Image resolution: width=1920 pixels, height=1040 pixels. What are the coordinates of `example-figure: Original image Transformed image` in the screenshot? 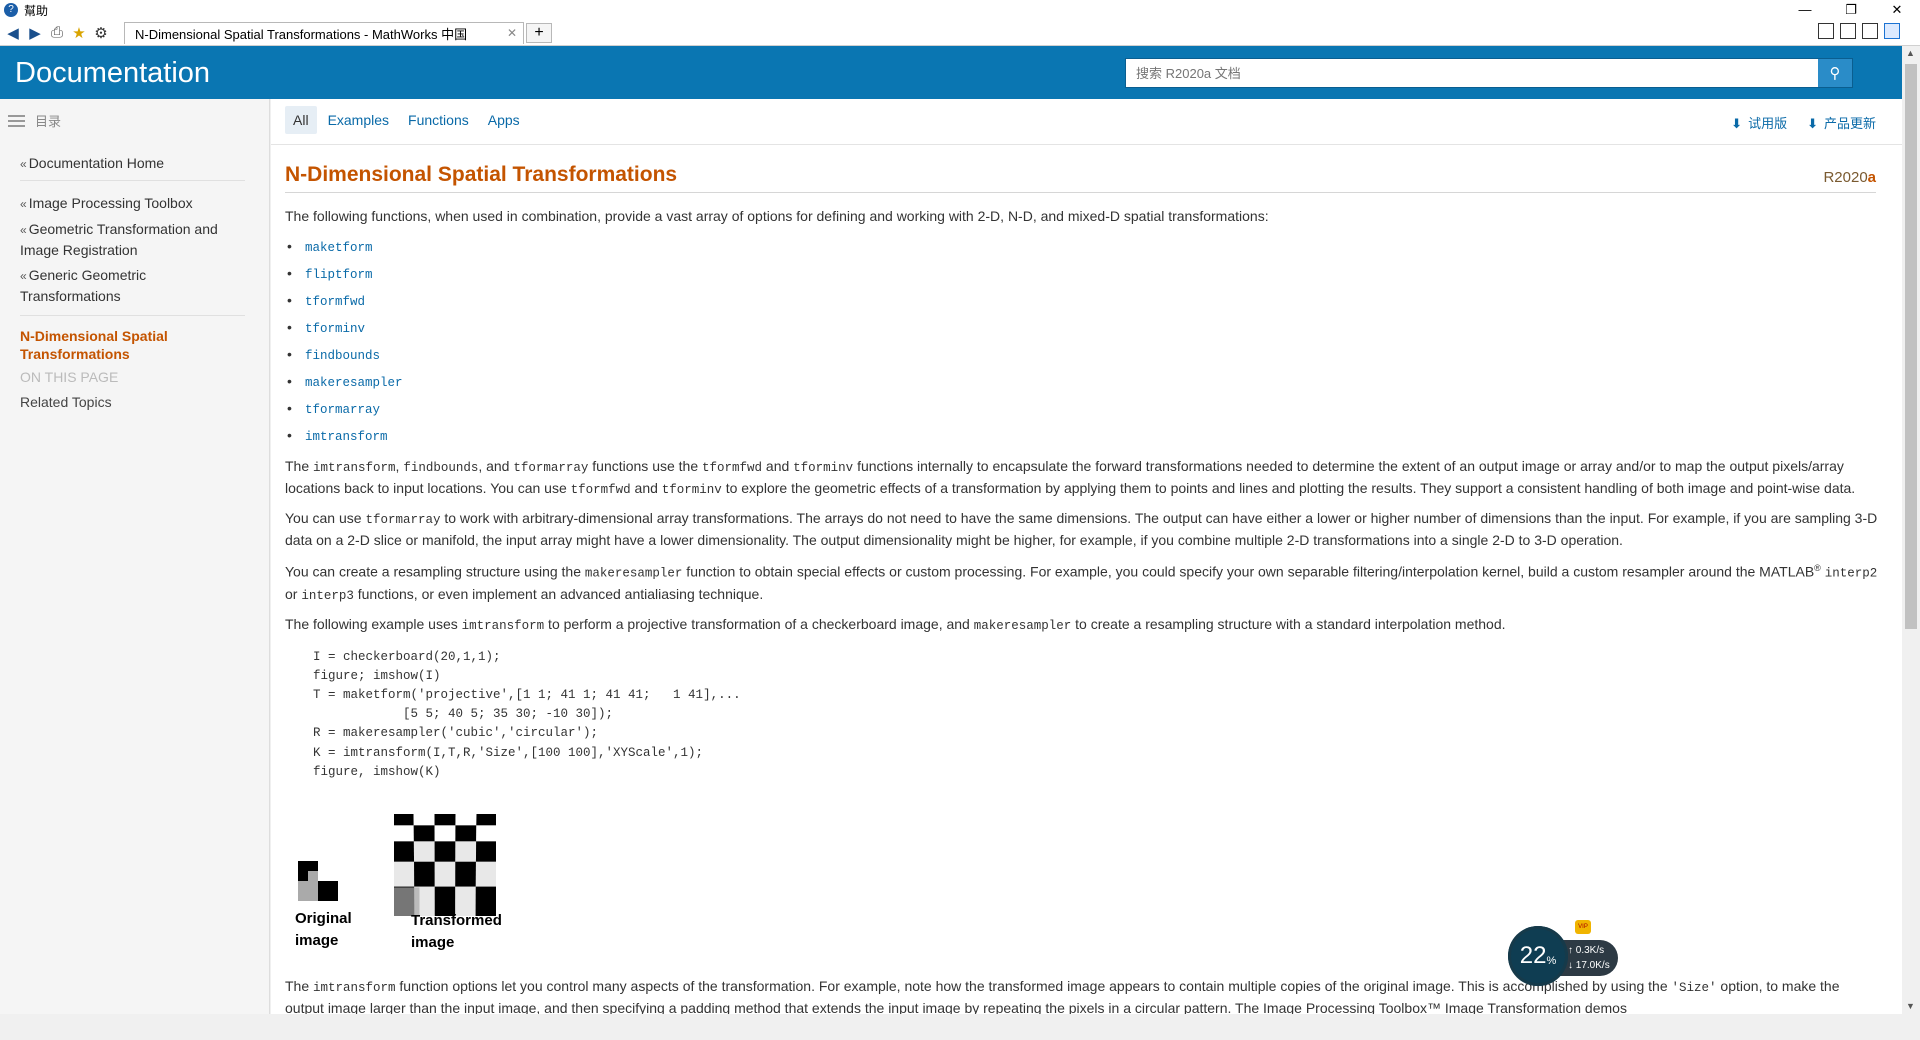 It's located at (1082, 886).